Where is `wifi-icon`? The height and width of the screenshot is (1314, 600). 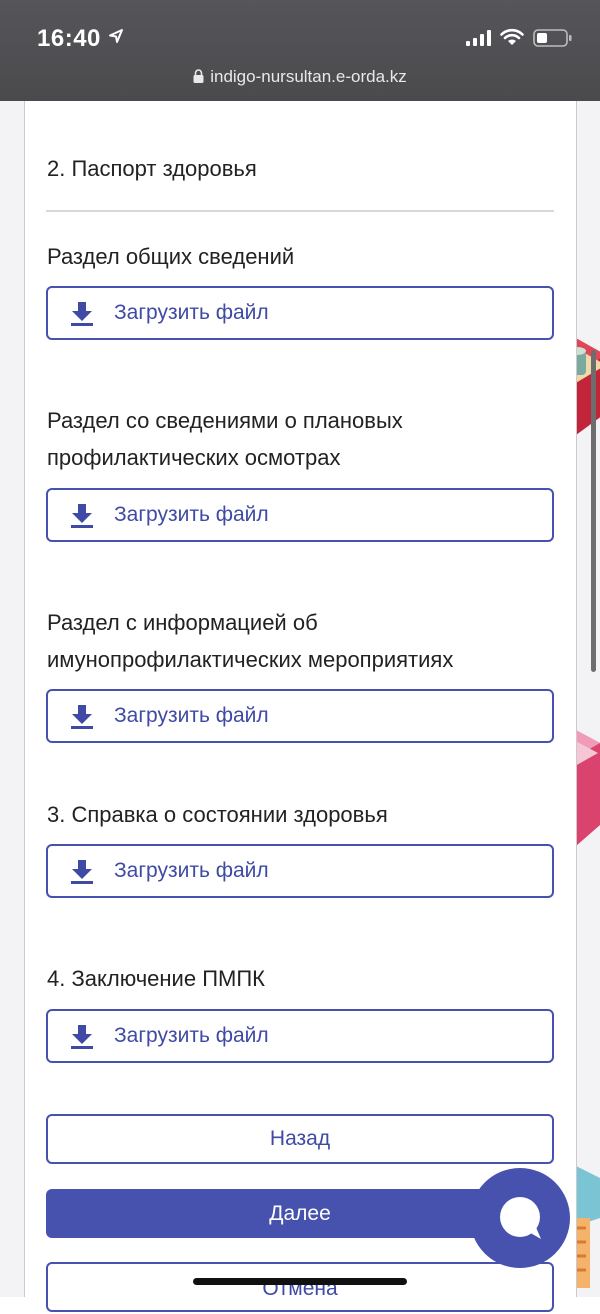 wifi-icon is located at coordinates (512, 39).